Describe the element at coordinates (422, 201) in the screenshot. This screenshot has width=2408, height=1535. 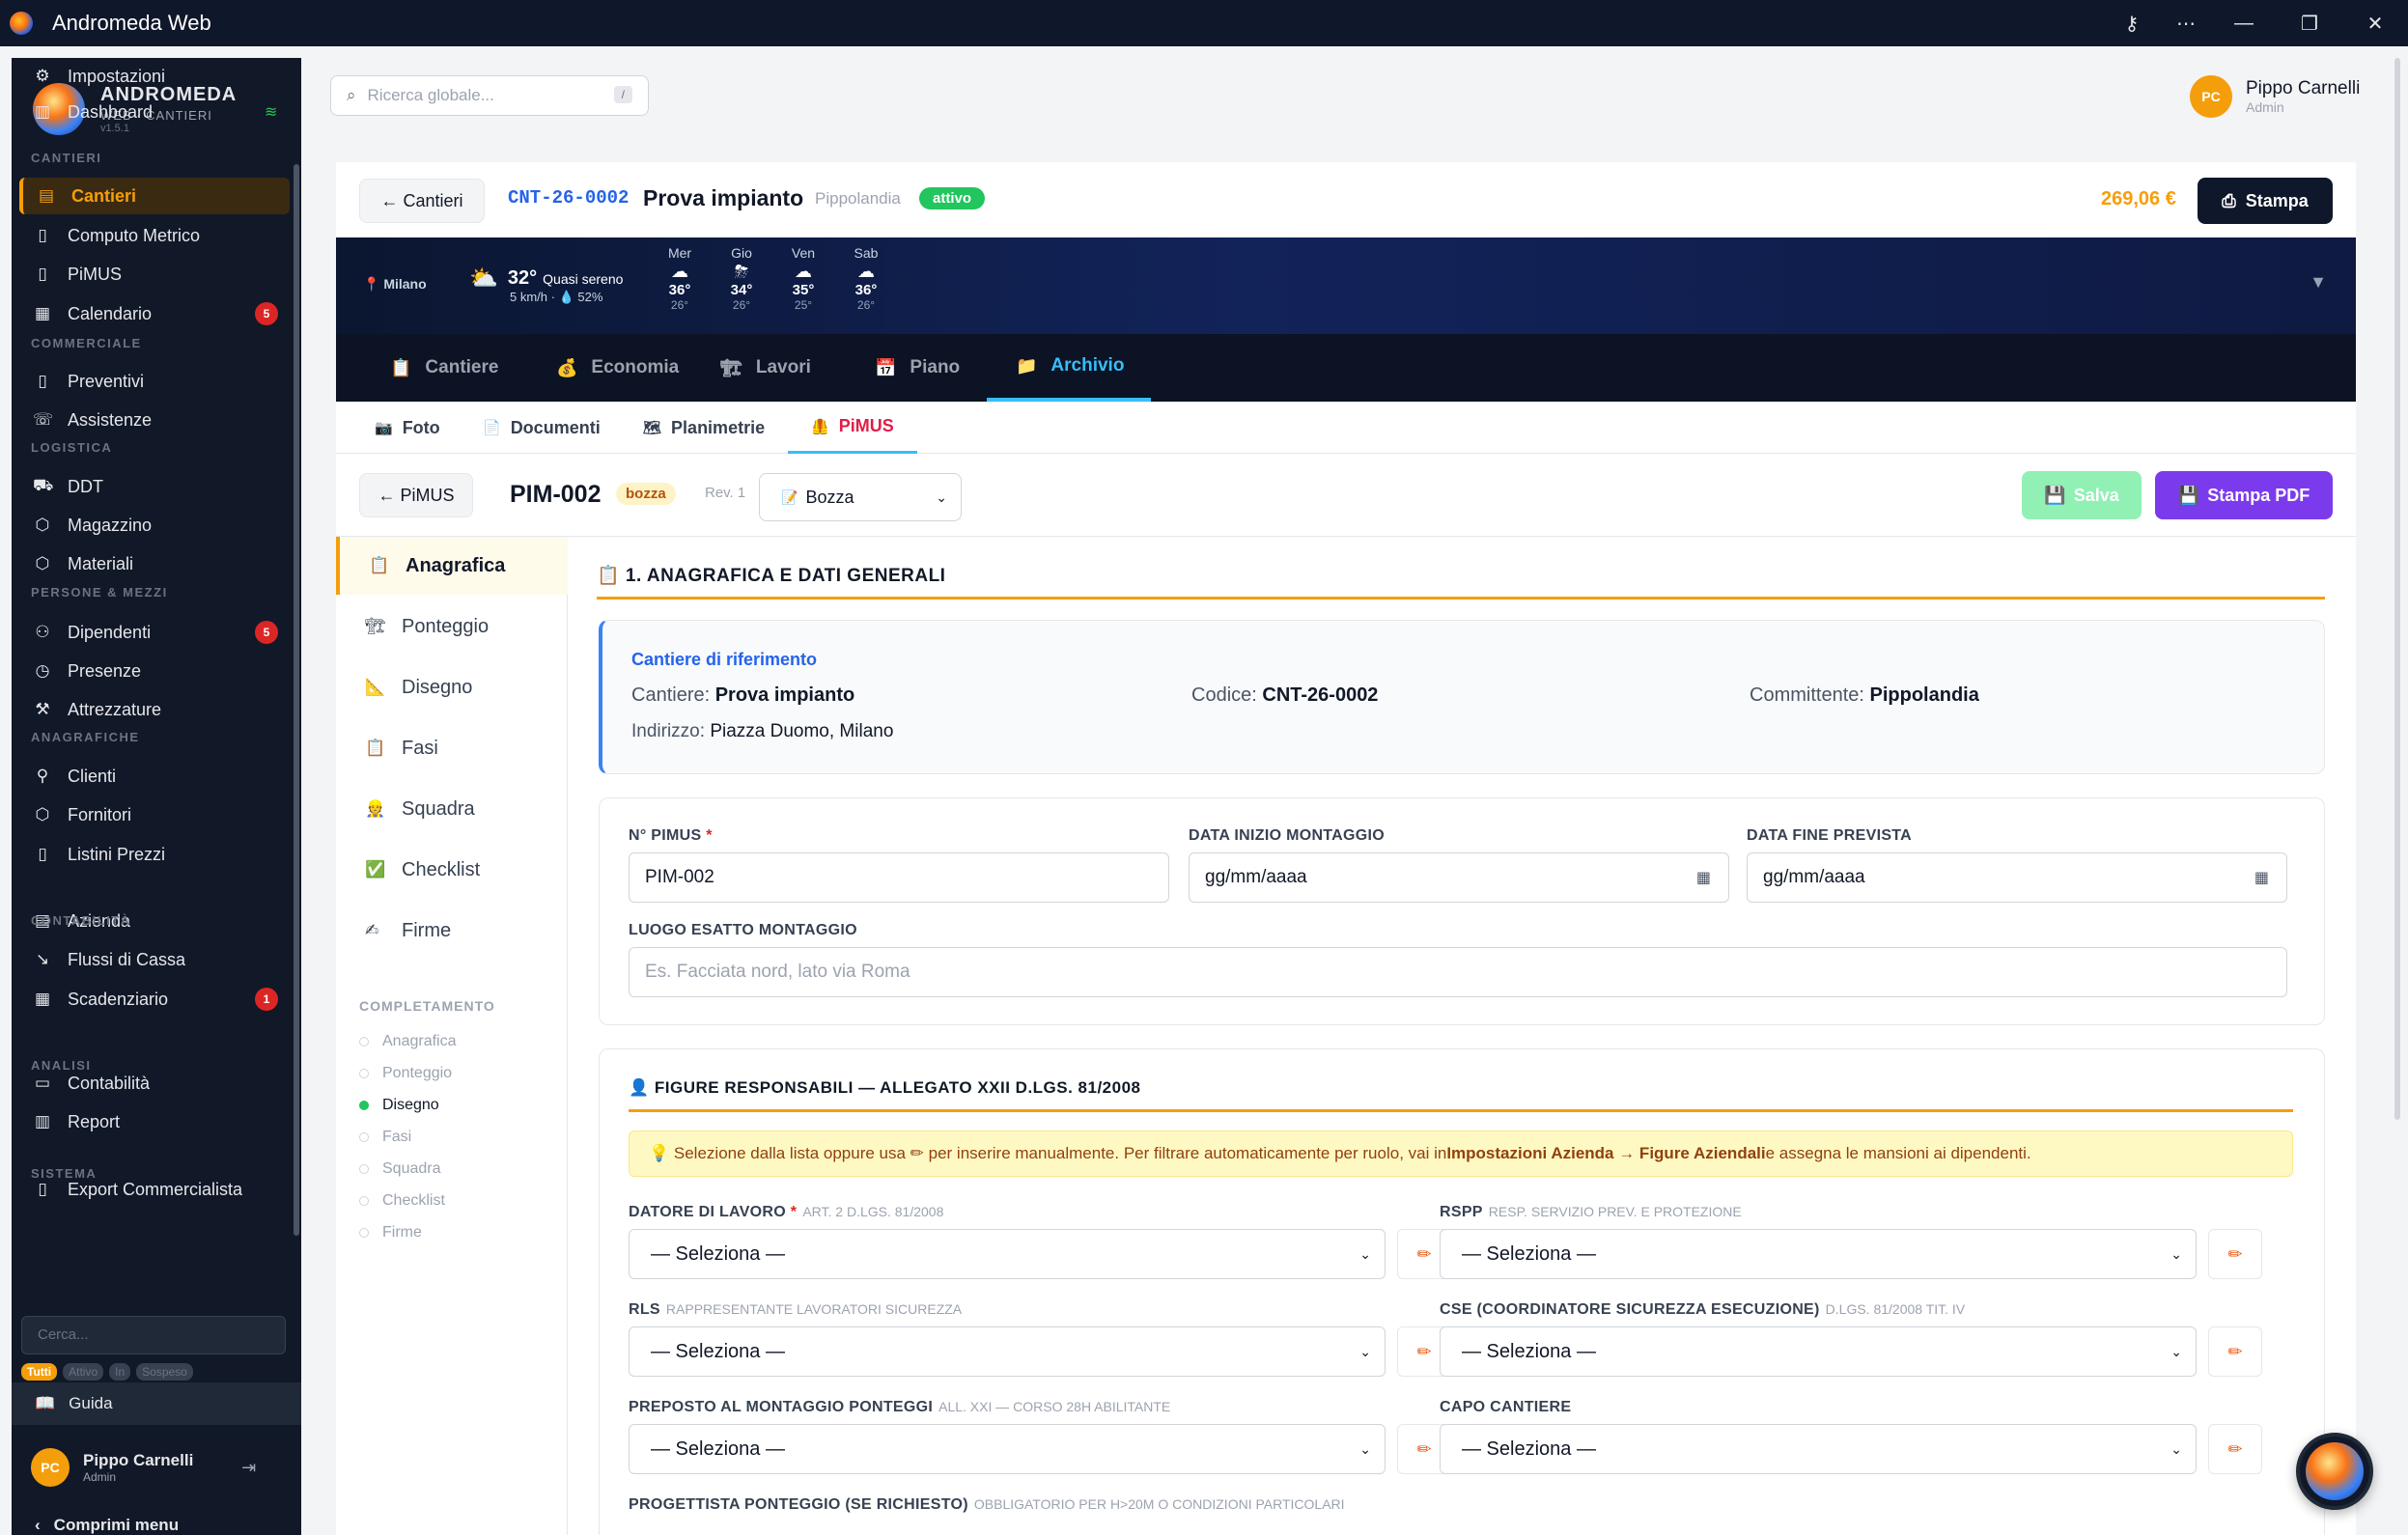
I see `back-to-cantieri-button: ← Cantieri` at that location.